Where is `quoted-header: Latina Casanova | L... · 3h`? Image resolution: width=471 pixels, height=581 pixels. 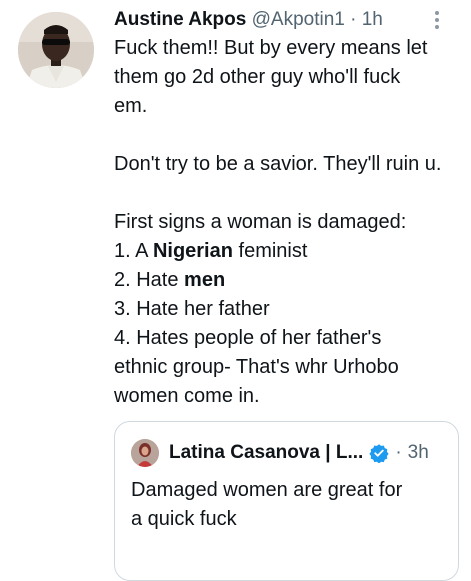
quoted-header: Latina Casanova | L... · 3h is located at coordinates (309, 453).